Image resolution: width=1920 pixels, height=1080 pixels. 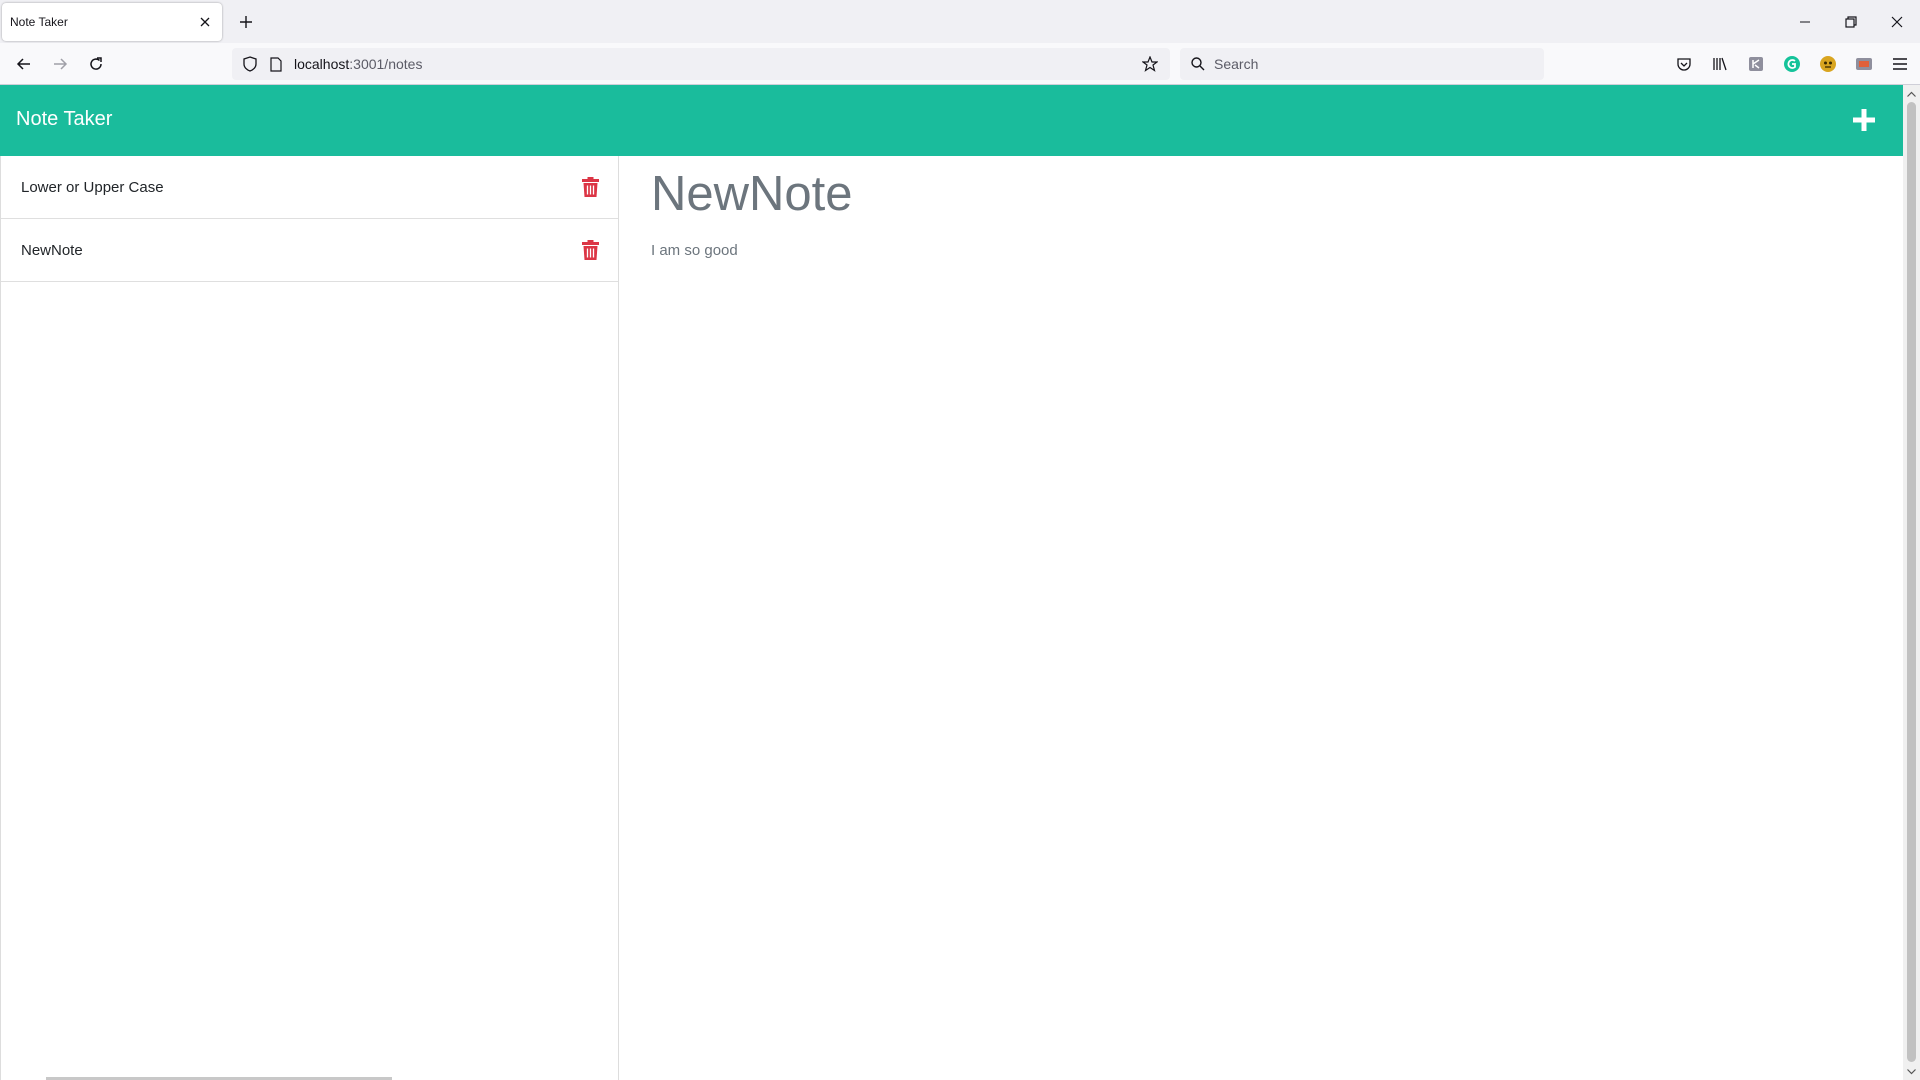 I want to click on browser-toolbar: localhost:3001/notes Search, so click(x=960, y=64).